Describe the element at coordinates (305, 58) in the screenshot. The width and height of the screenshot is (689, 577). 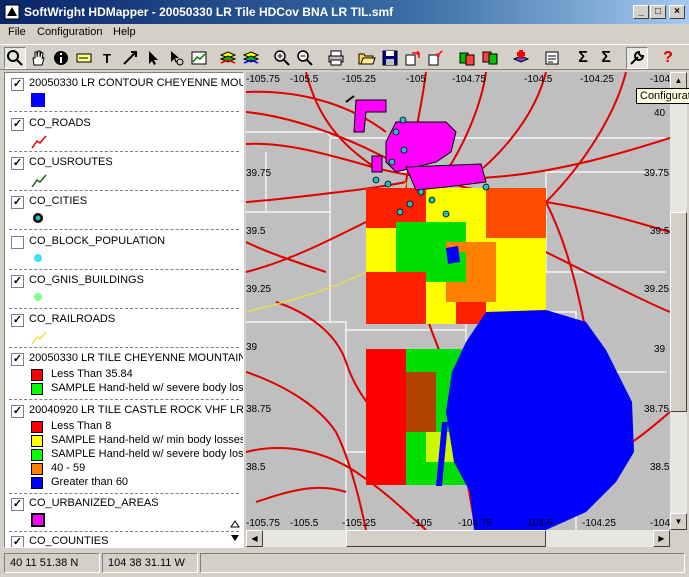
I see `zoom-out-button` at that location.